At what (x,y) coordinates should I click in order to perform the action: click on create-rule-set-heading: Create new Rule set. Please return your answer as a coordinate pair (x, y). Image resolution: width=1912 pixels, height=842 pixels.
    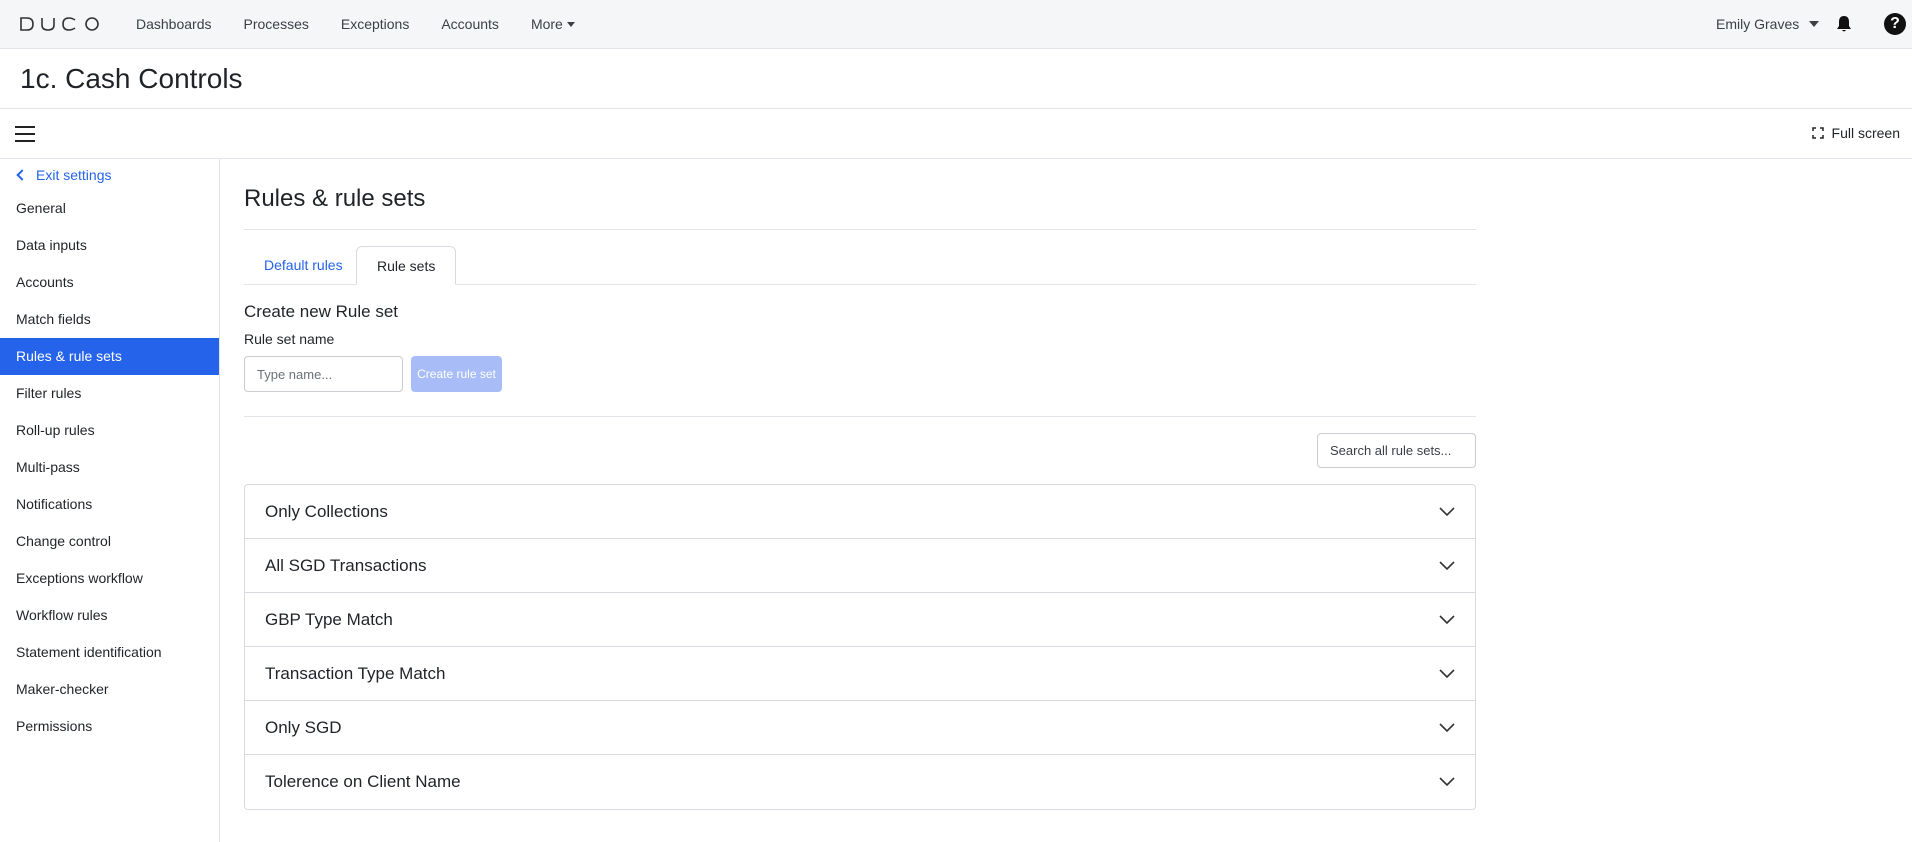
    Looking at the image, I should click on (321, 311).